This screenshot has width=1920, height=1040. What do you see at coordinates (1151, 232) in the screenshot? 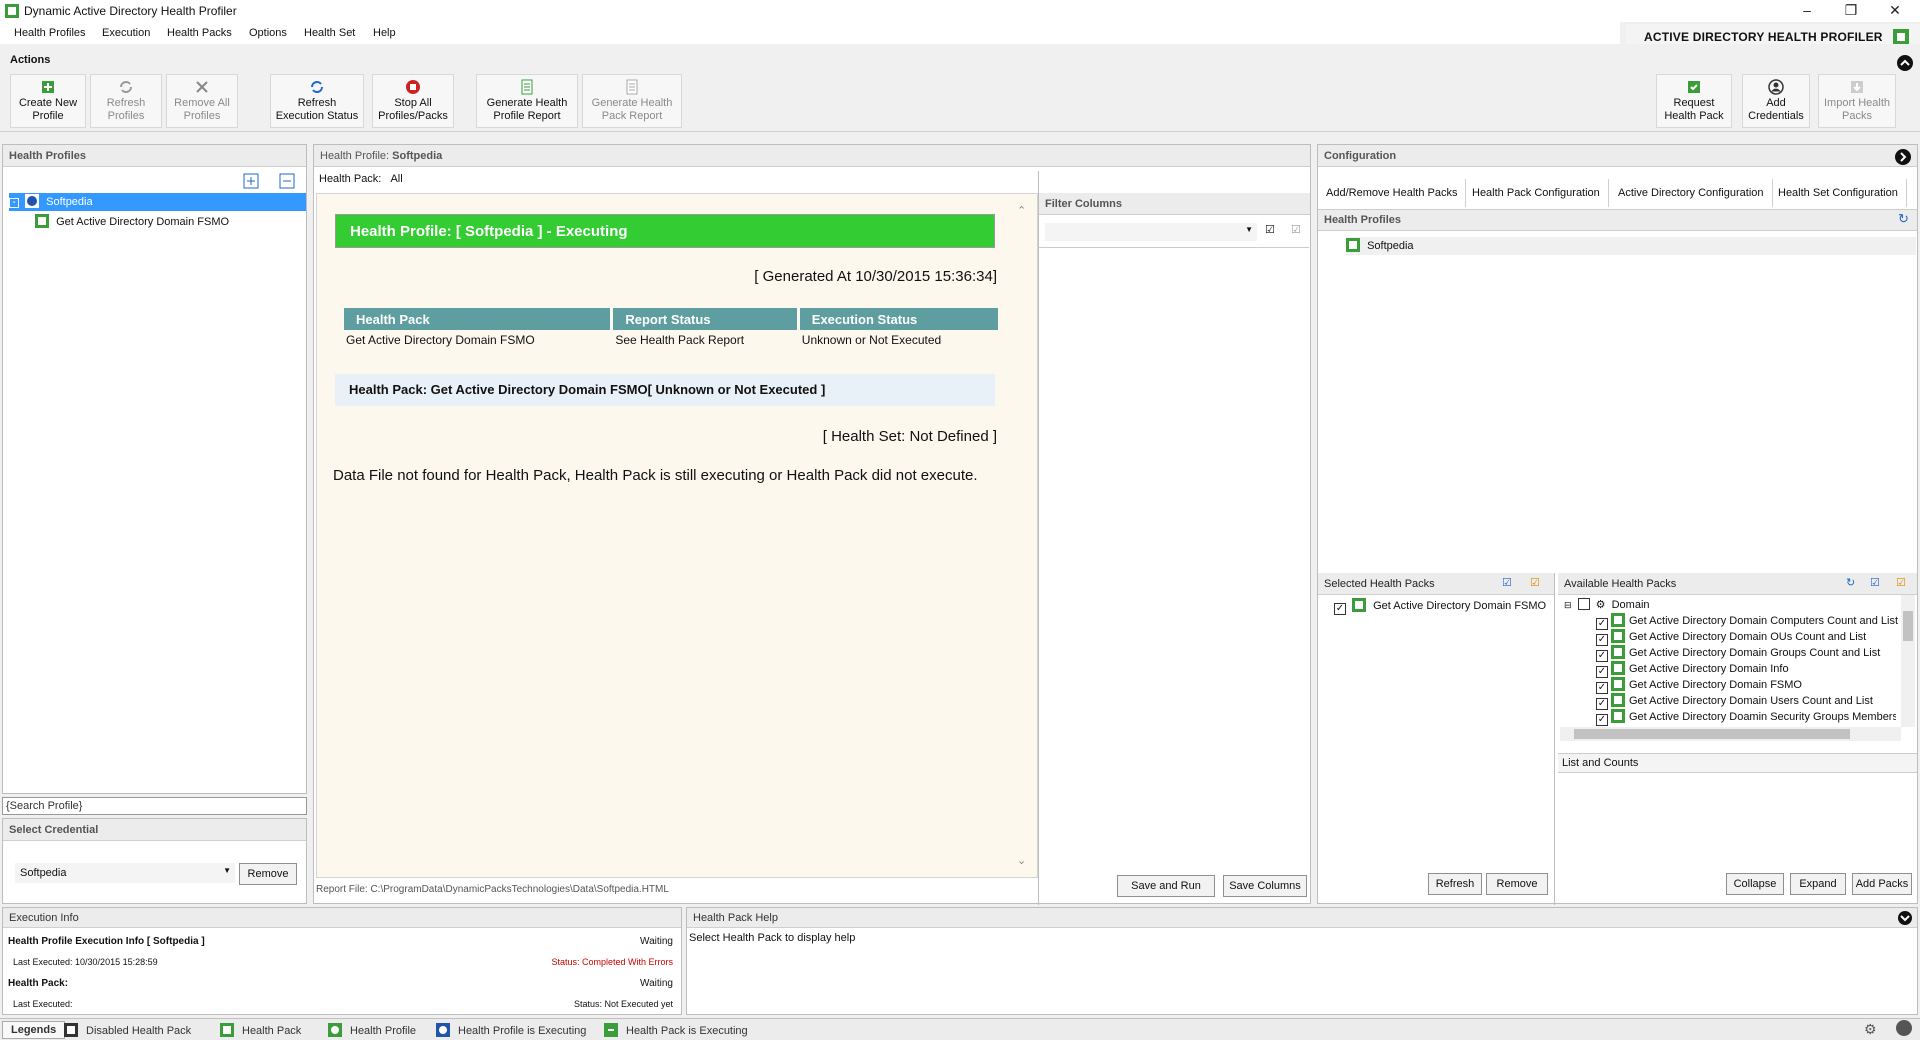
I see `filter-columns-select: ▼` at bounding box center [1151, 232].